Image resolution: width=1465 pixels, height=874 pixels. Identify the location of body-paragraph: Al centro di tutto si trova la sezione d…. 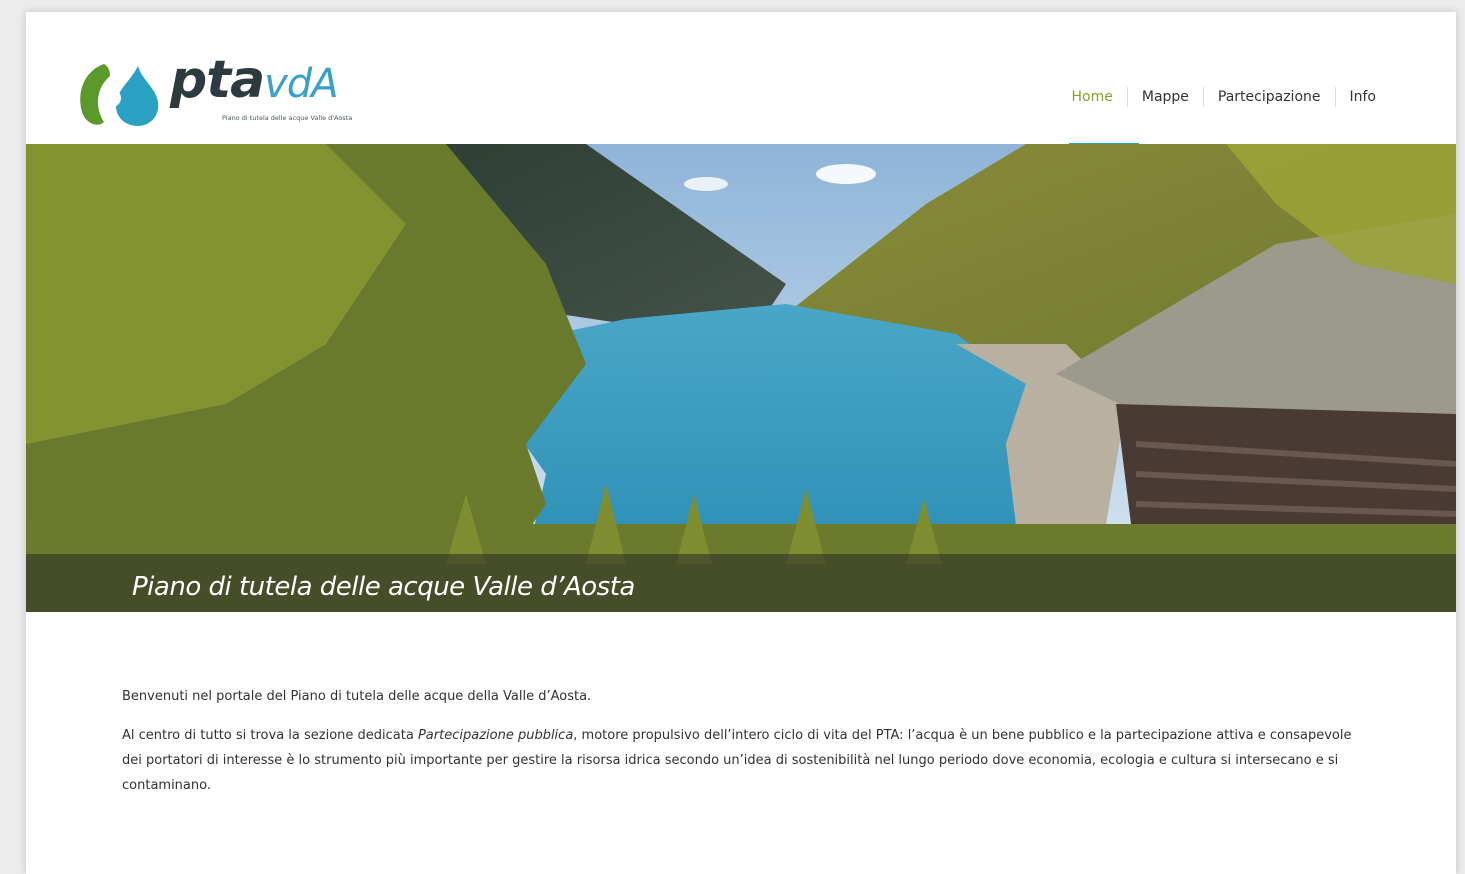
(747, 760).